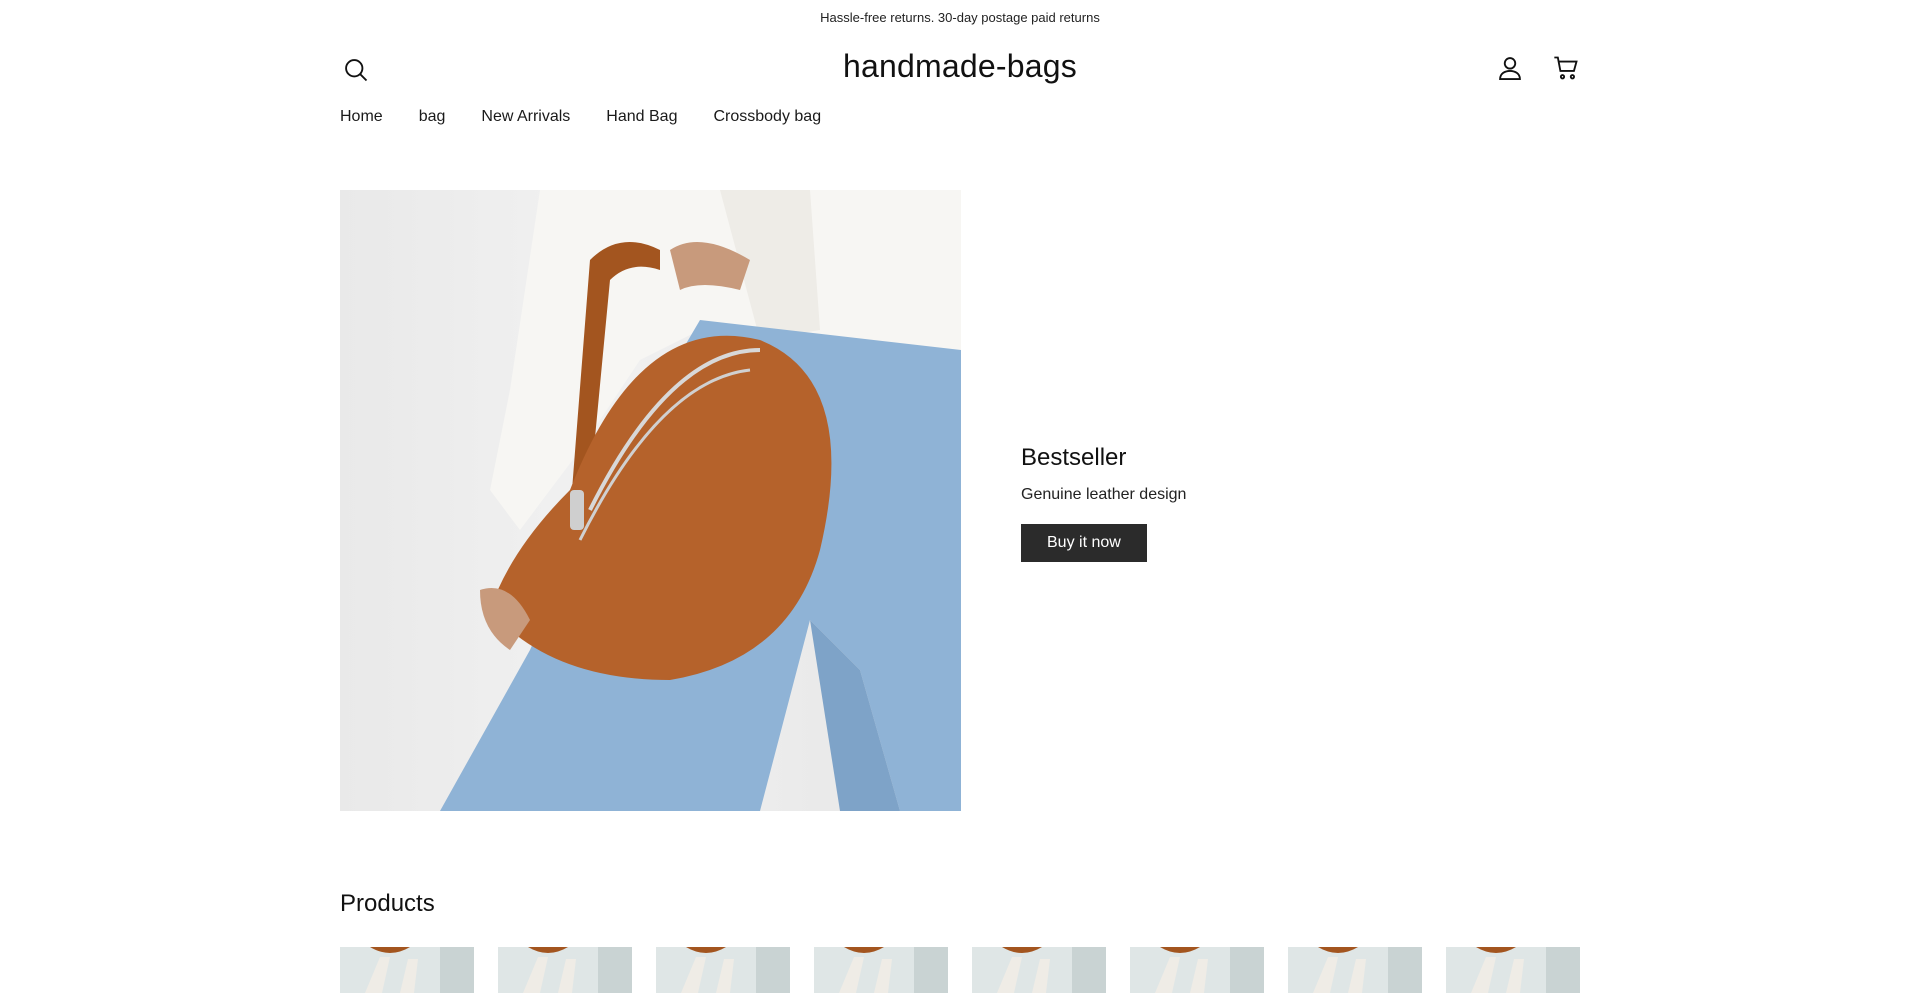 The width and height of the screenshot is (1920, 993). What do you see at coordinates (361, 117) in the screenshot?
I see `nav-item-home: Home` at bounding box center [361, 117].